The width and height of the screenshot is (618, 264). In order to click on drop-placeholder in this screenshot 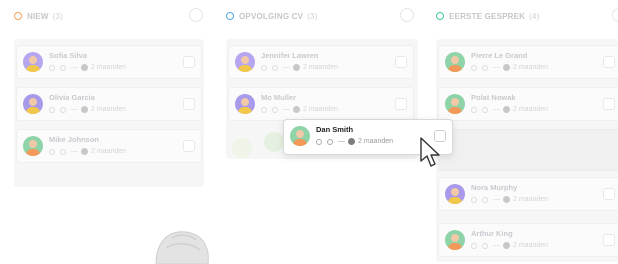, I will do `click(528, 150)`.